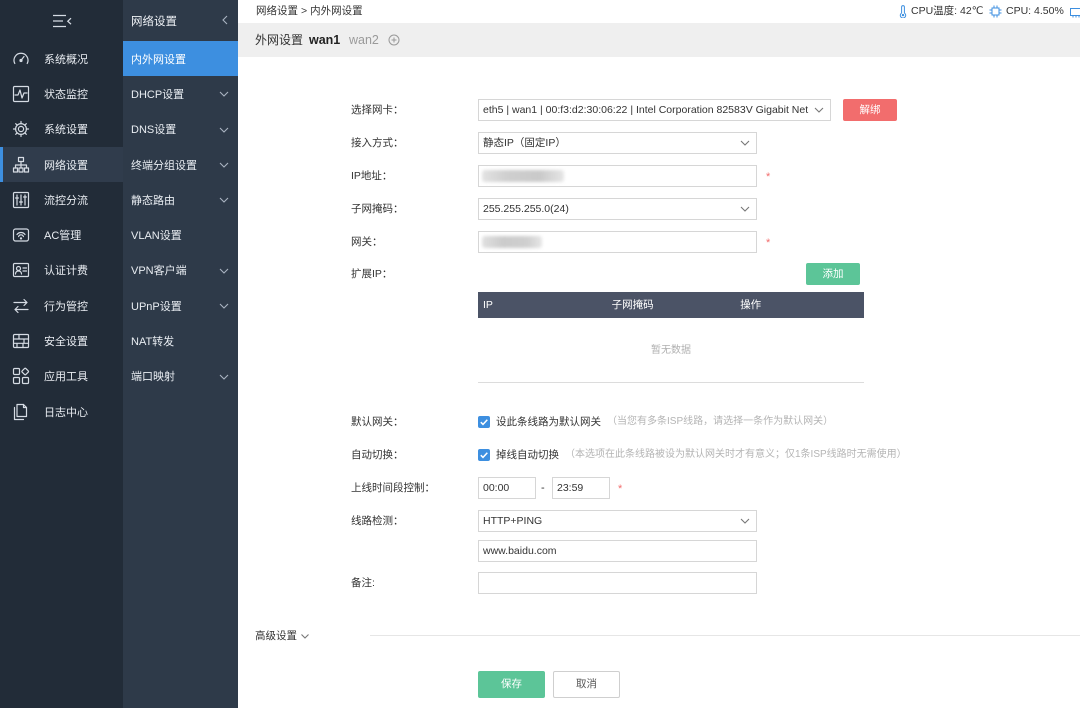  I want to click on column-header-actions: 操作, so click(751, 305).